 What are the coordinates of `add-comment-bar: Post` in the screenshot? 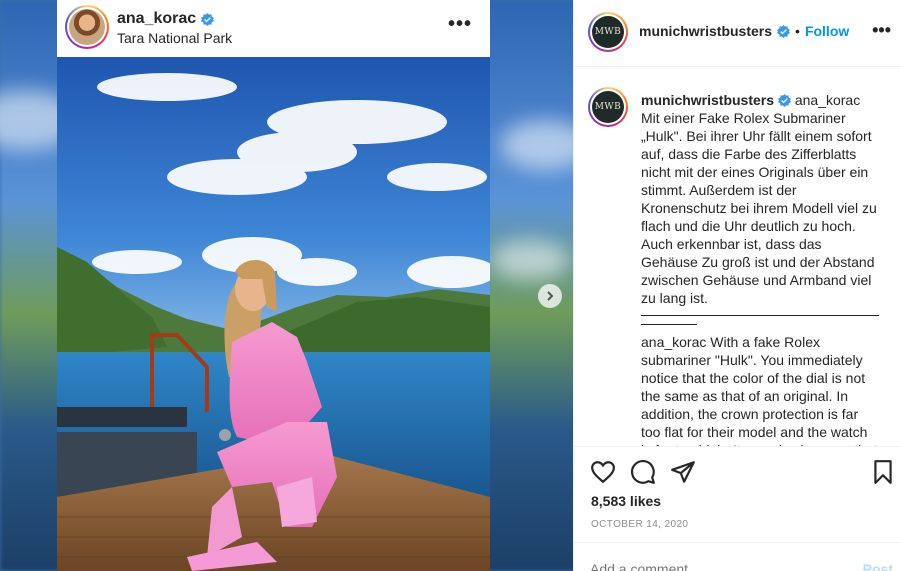 It's located at (737, 556).